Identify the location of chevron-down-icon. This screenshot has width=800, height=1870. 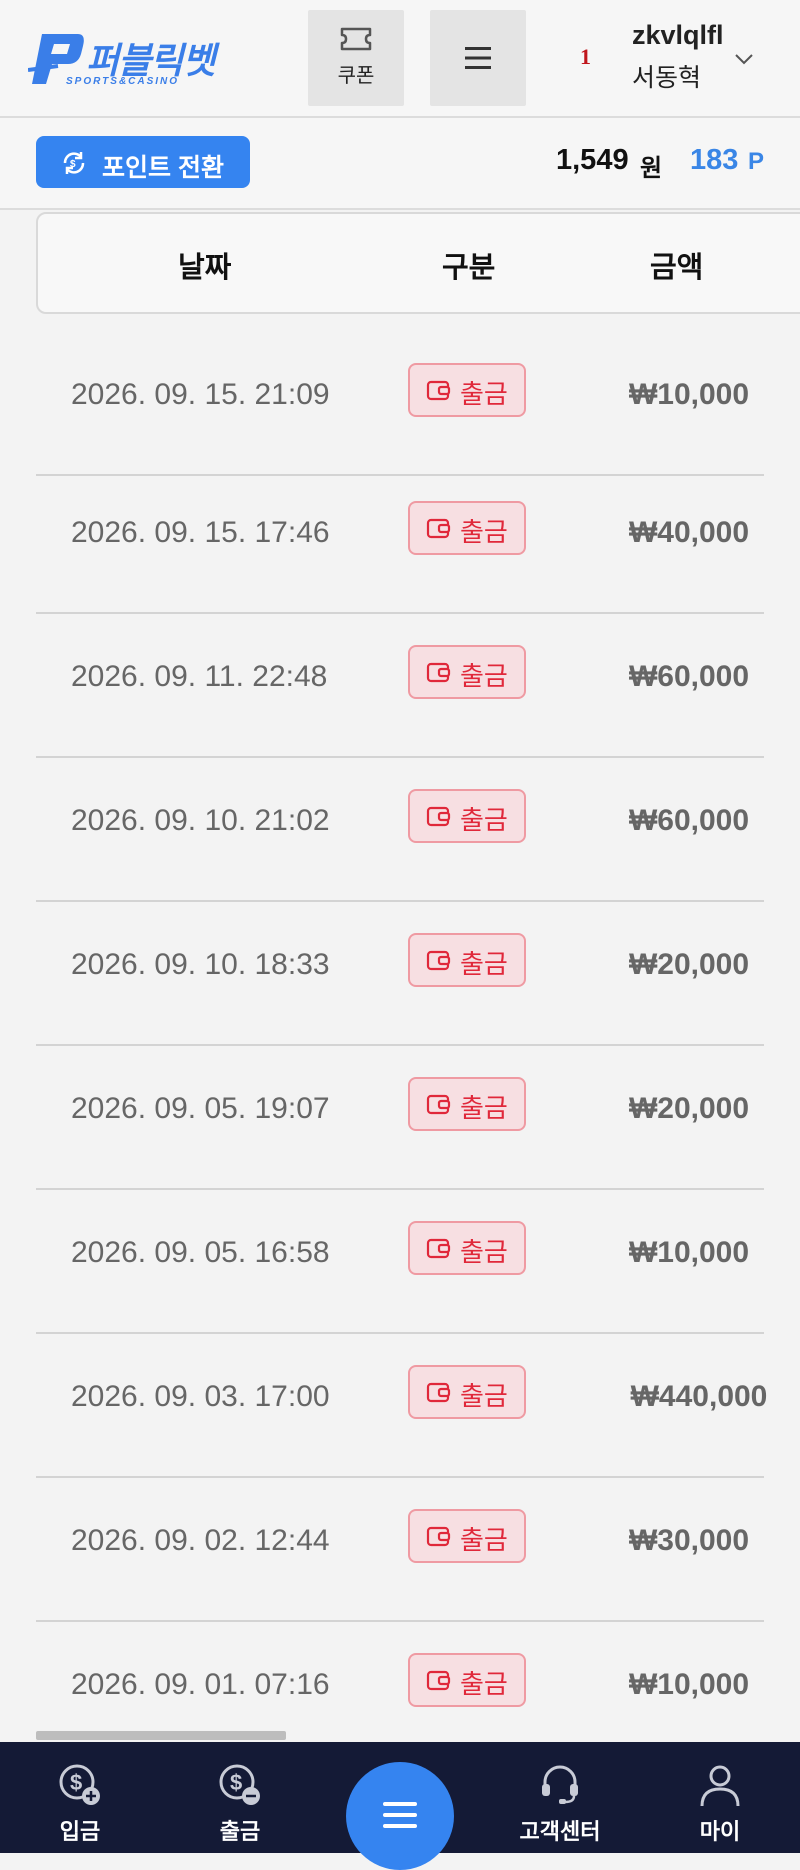
(744, 59).